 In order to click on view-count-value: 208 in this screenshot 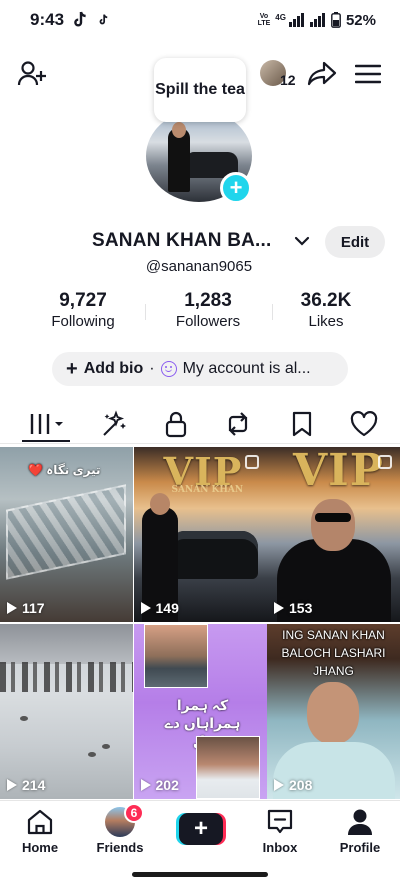, I will do `click(301, 785)`.